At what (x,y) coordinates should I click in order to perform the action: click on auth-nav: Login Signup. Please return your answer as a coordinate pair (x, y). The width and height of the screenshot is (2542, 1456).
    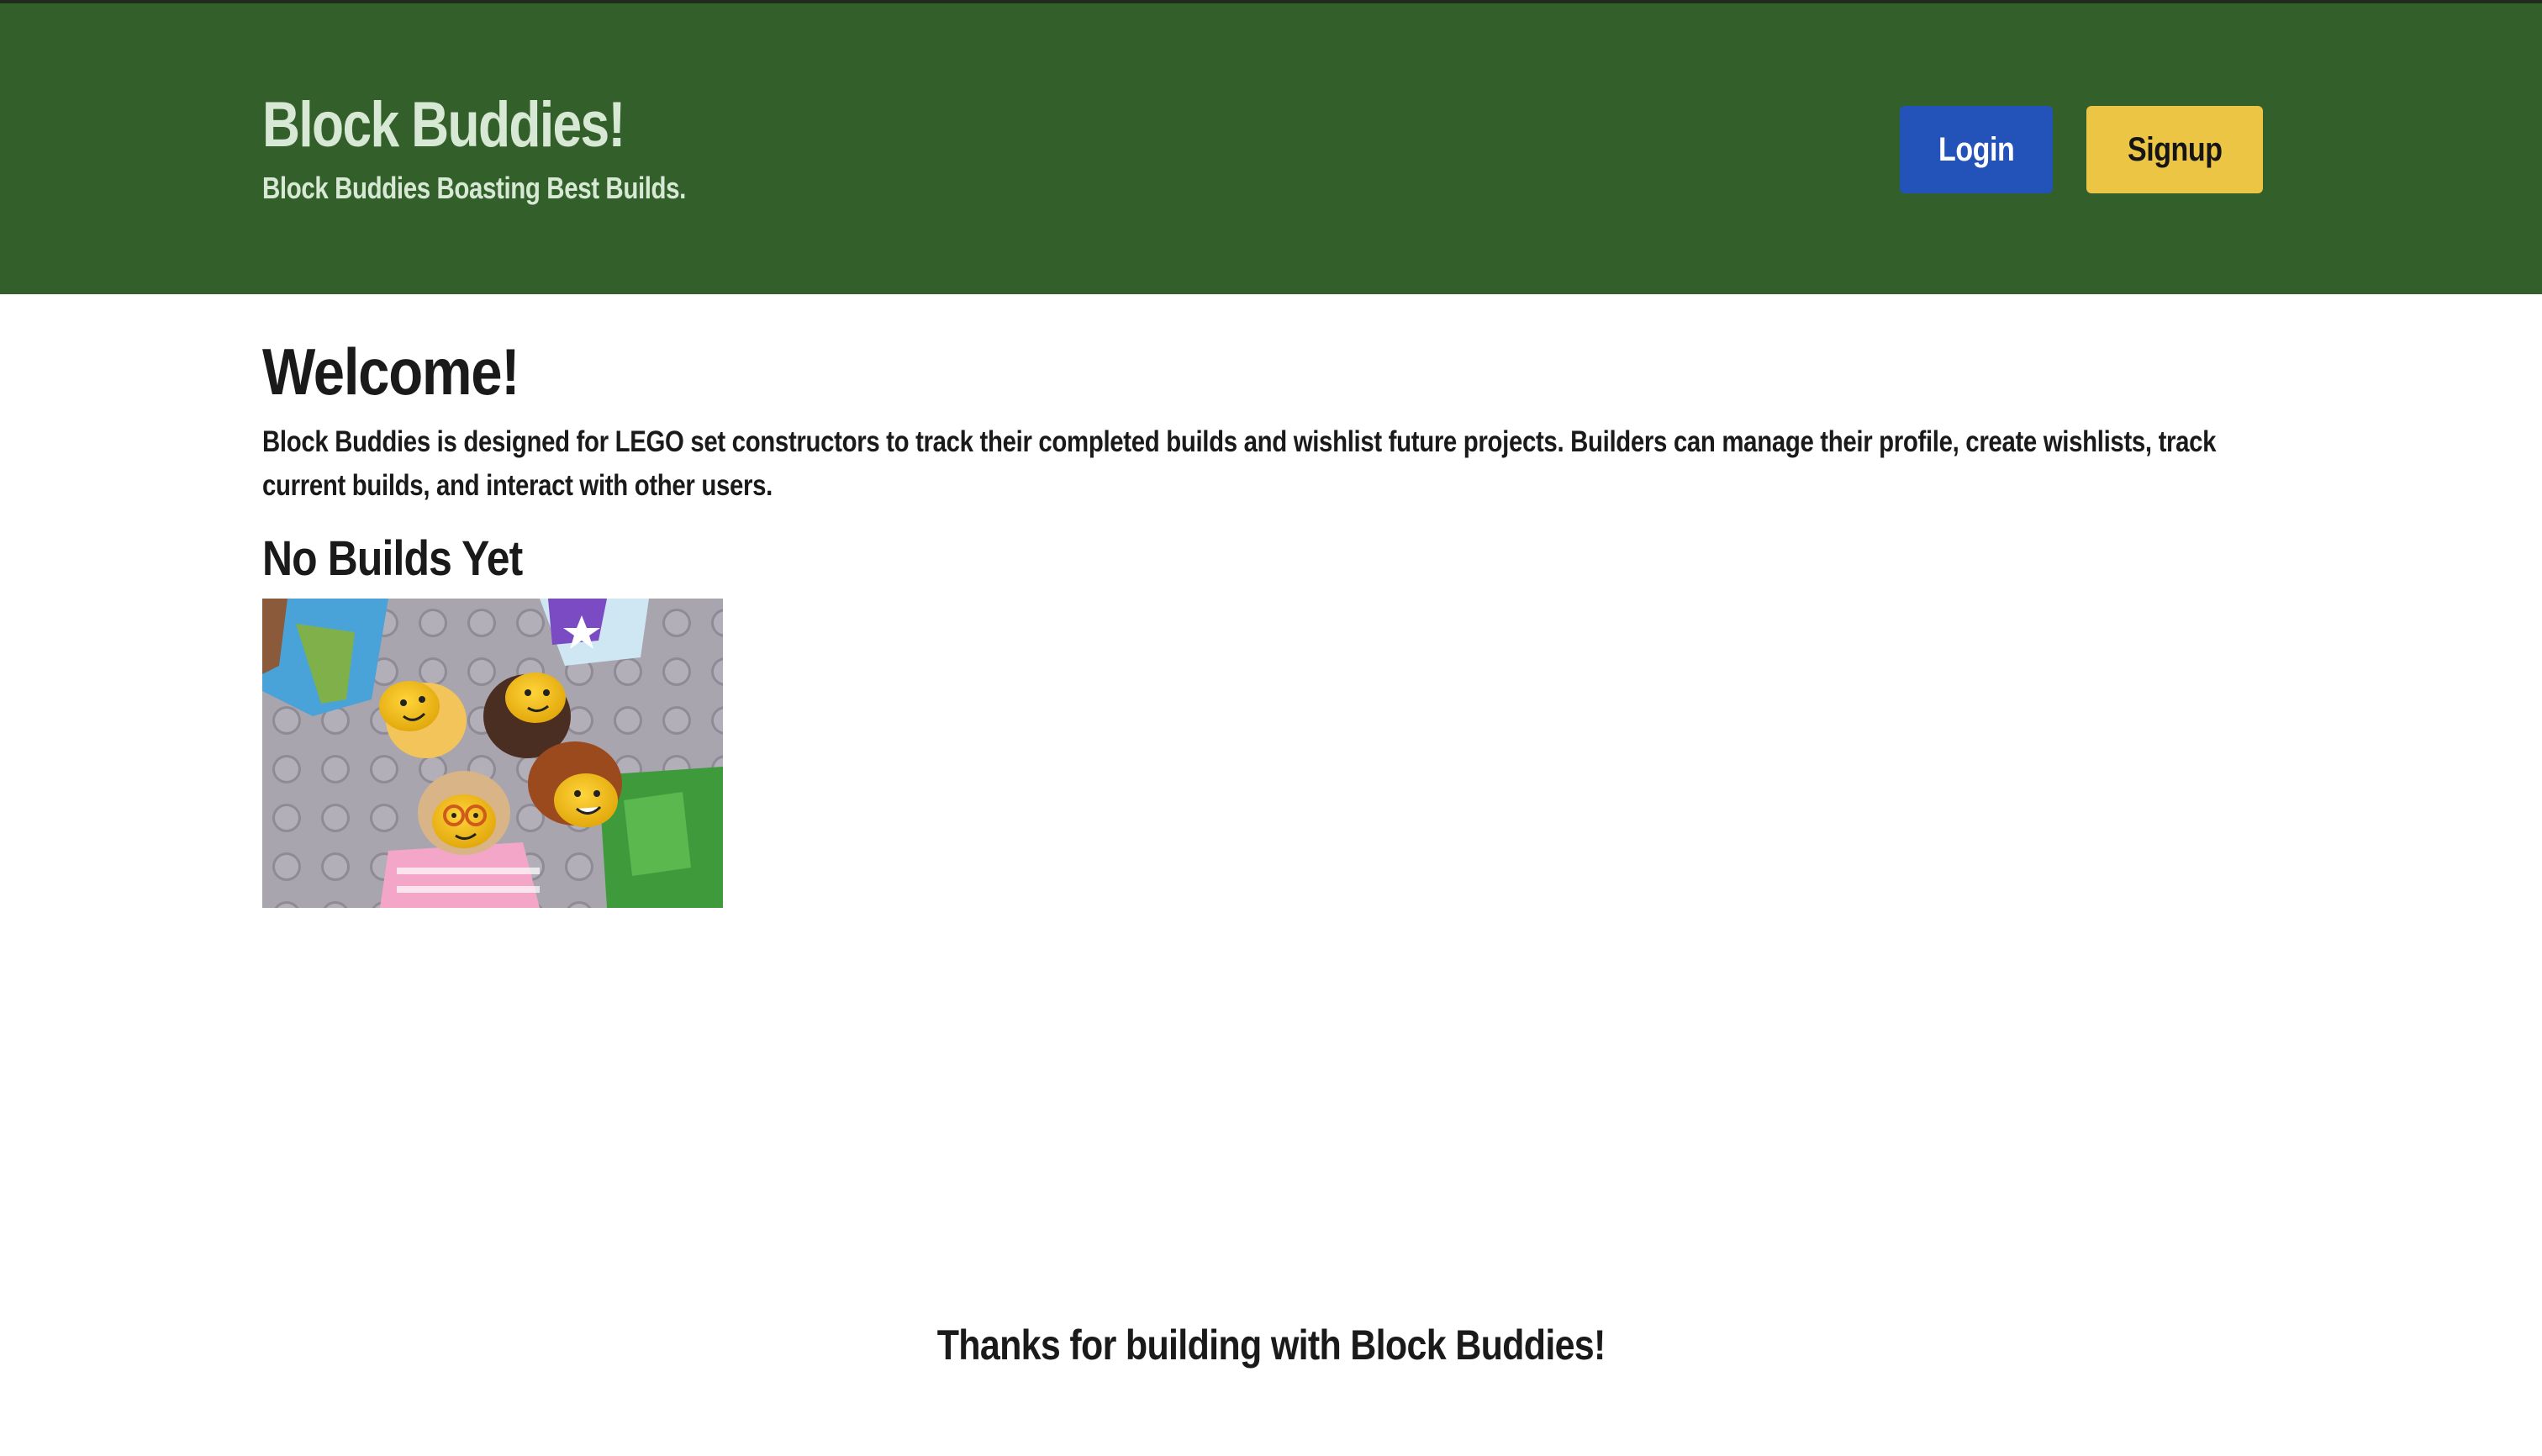
    Looking at the image, I should click on (2081, 149).